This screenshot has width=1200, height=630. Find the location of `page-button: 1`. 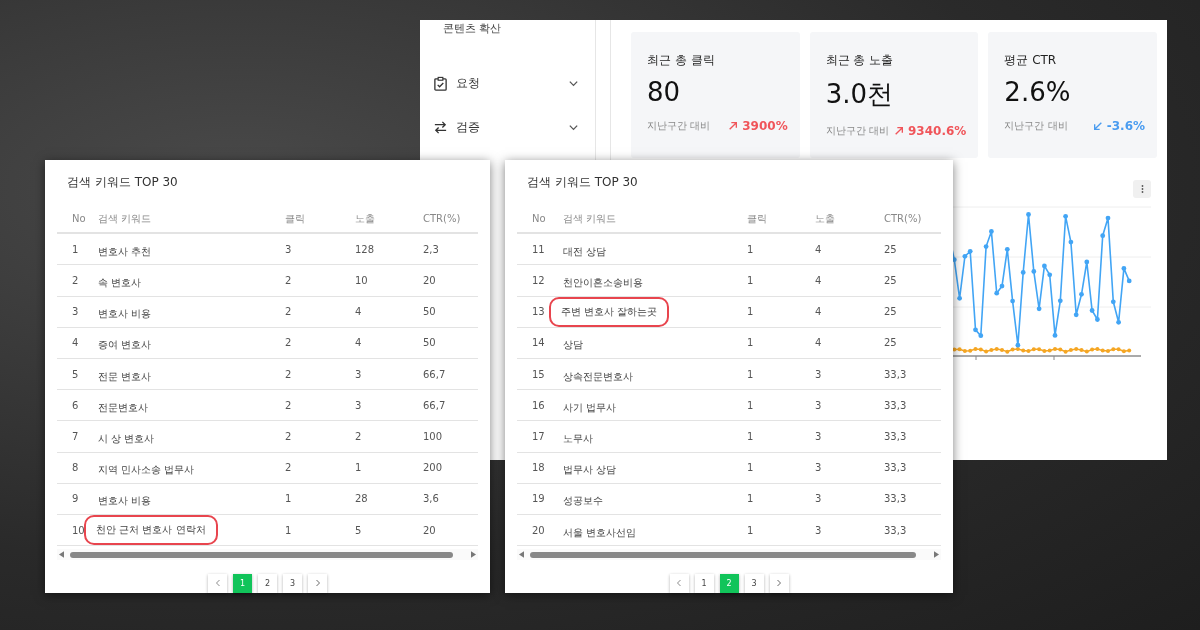

page-button: 1 is located at coordinates (704, 583).